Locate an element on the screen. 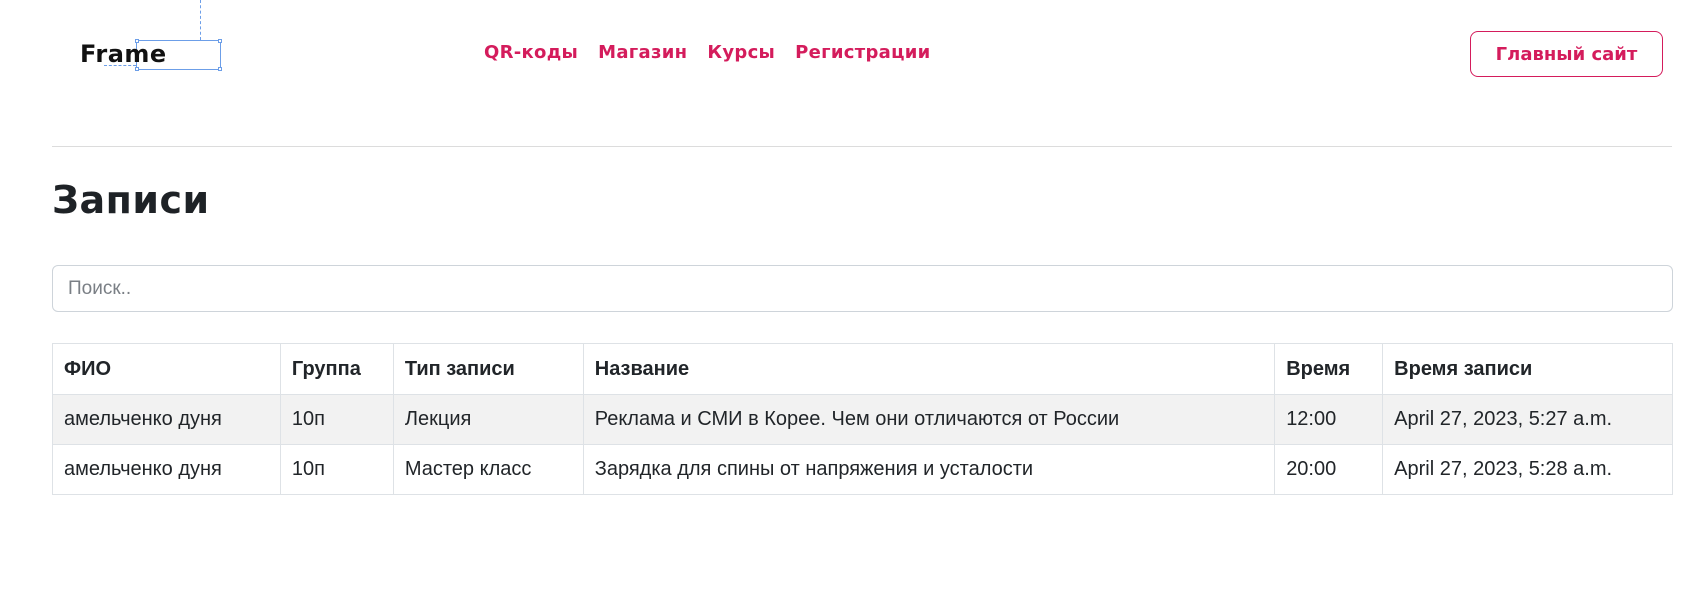  table-cell: April 27, 2023, 5:28 a.m. is located at coordinates (1527, 469).